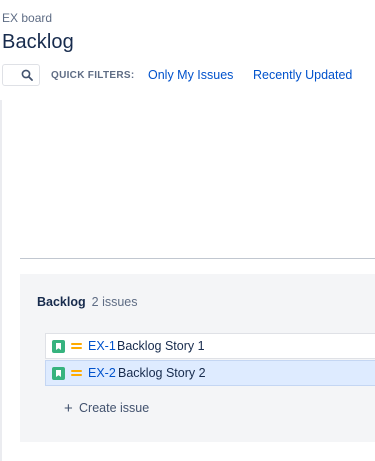 The height and width of the screenshot is (461, 375). What do you see at coordinates (197, 258) in the screenshot?
I see `section-divider` at bounding box center [197, 258].